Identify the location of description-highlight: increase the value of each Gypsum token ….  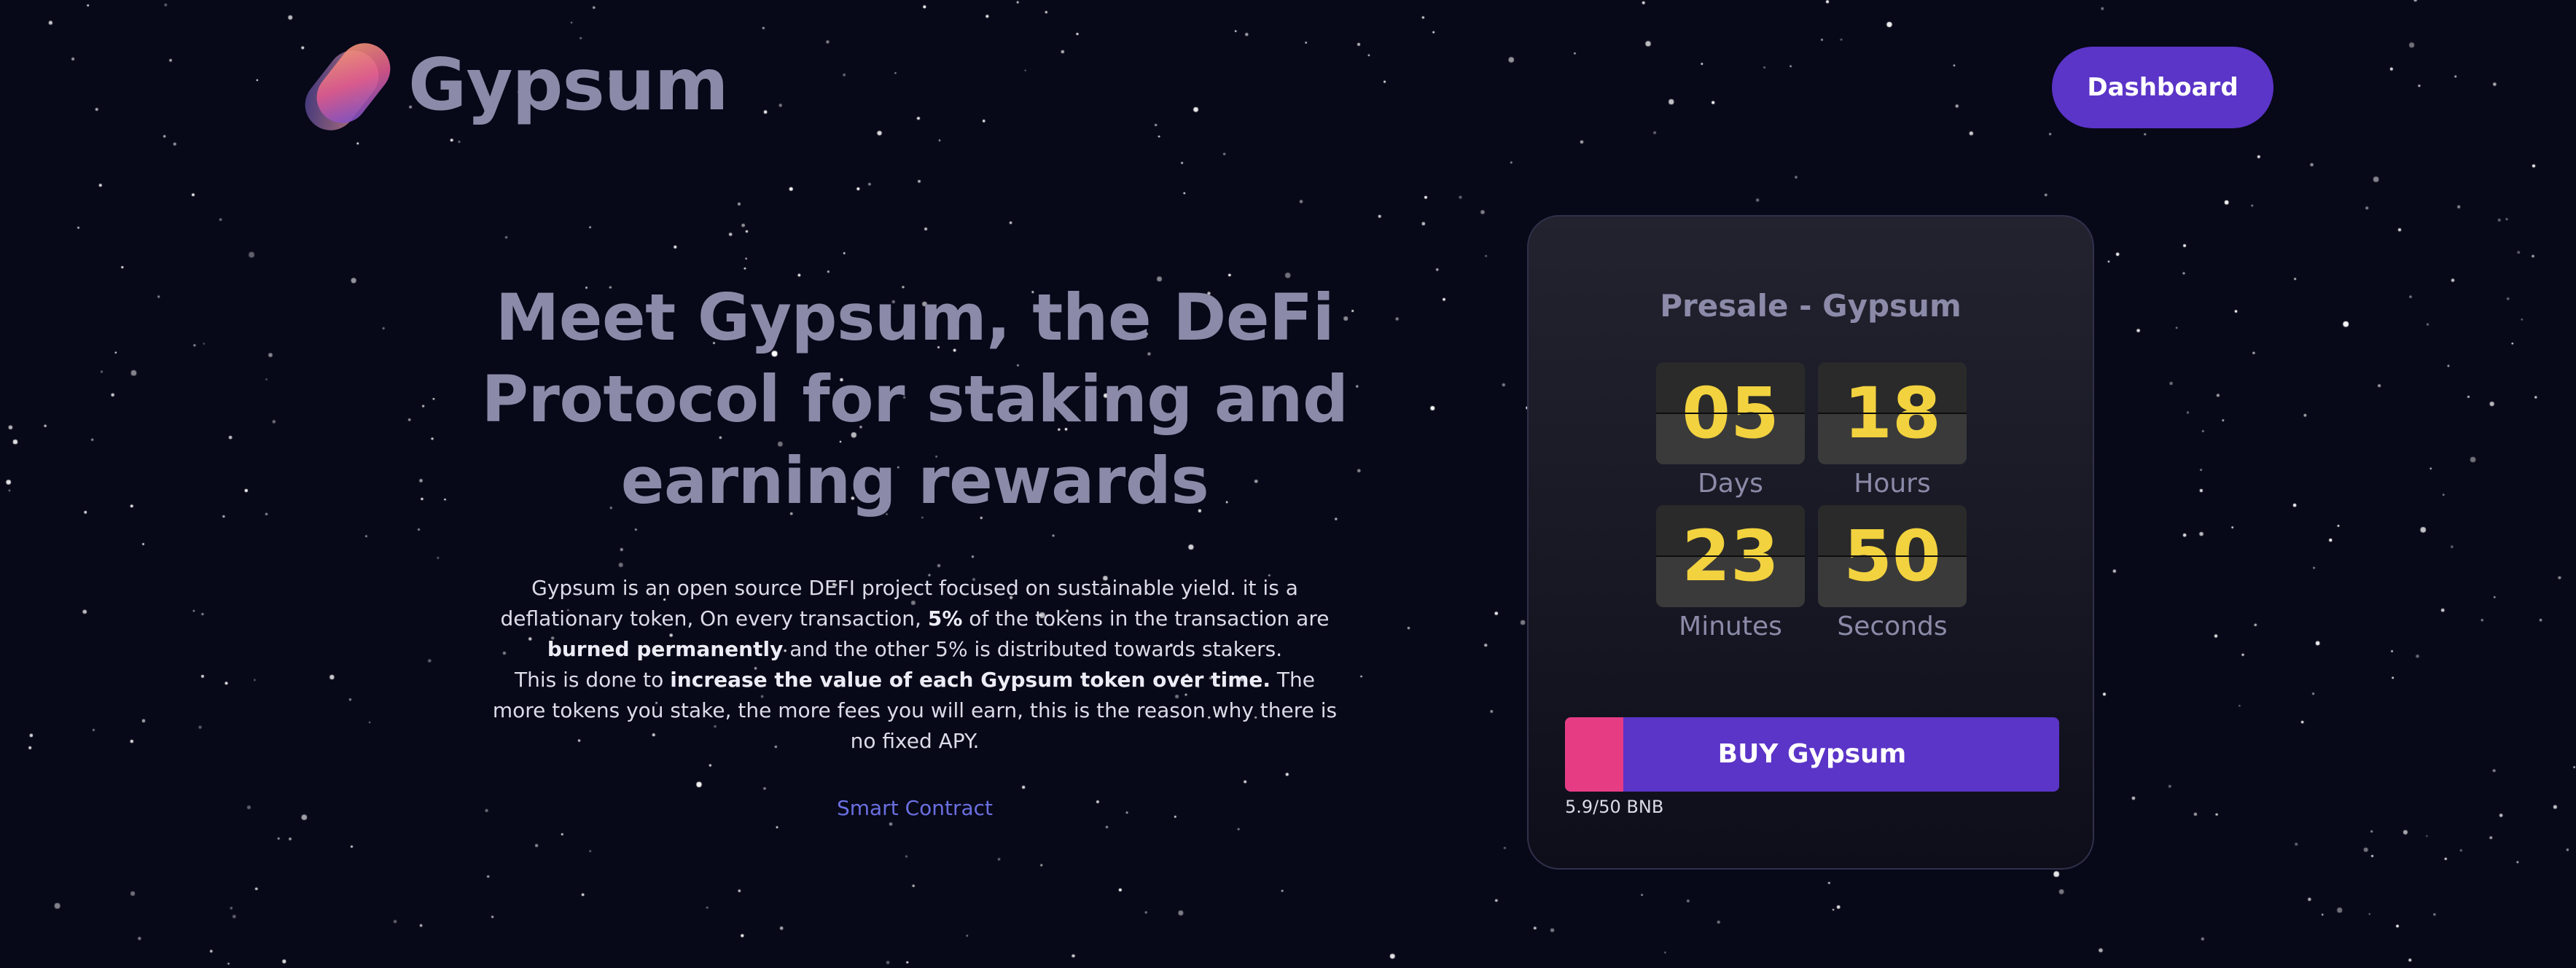
(970, 680).